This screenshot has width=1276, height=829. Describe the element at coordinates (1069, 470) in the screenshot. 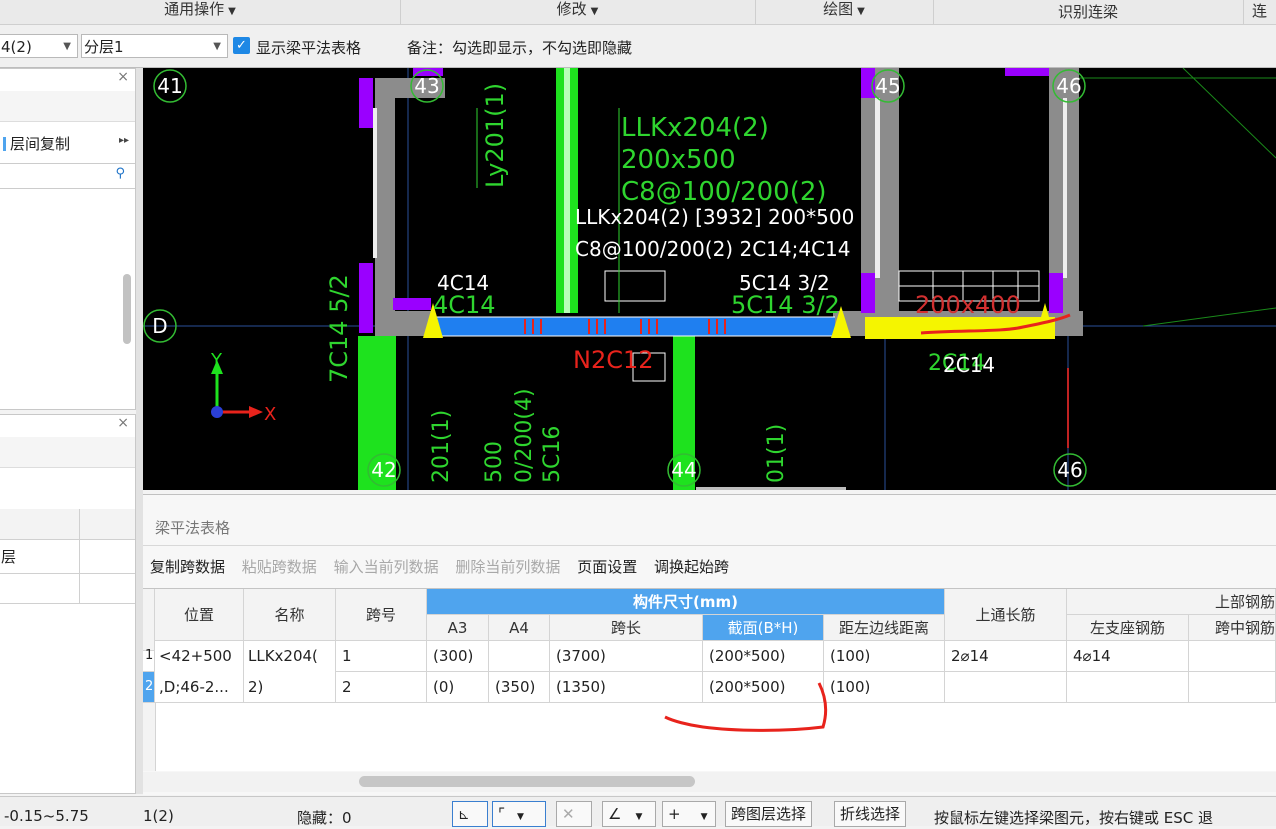

I see `axis-label: 46` at that location.